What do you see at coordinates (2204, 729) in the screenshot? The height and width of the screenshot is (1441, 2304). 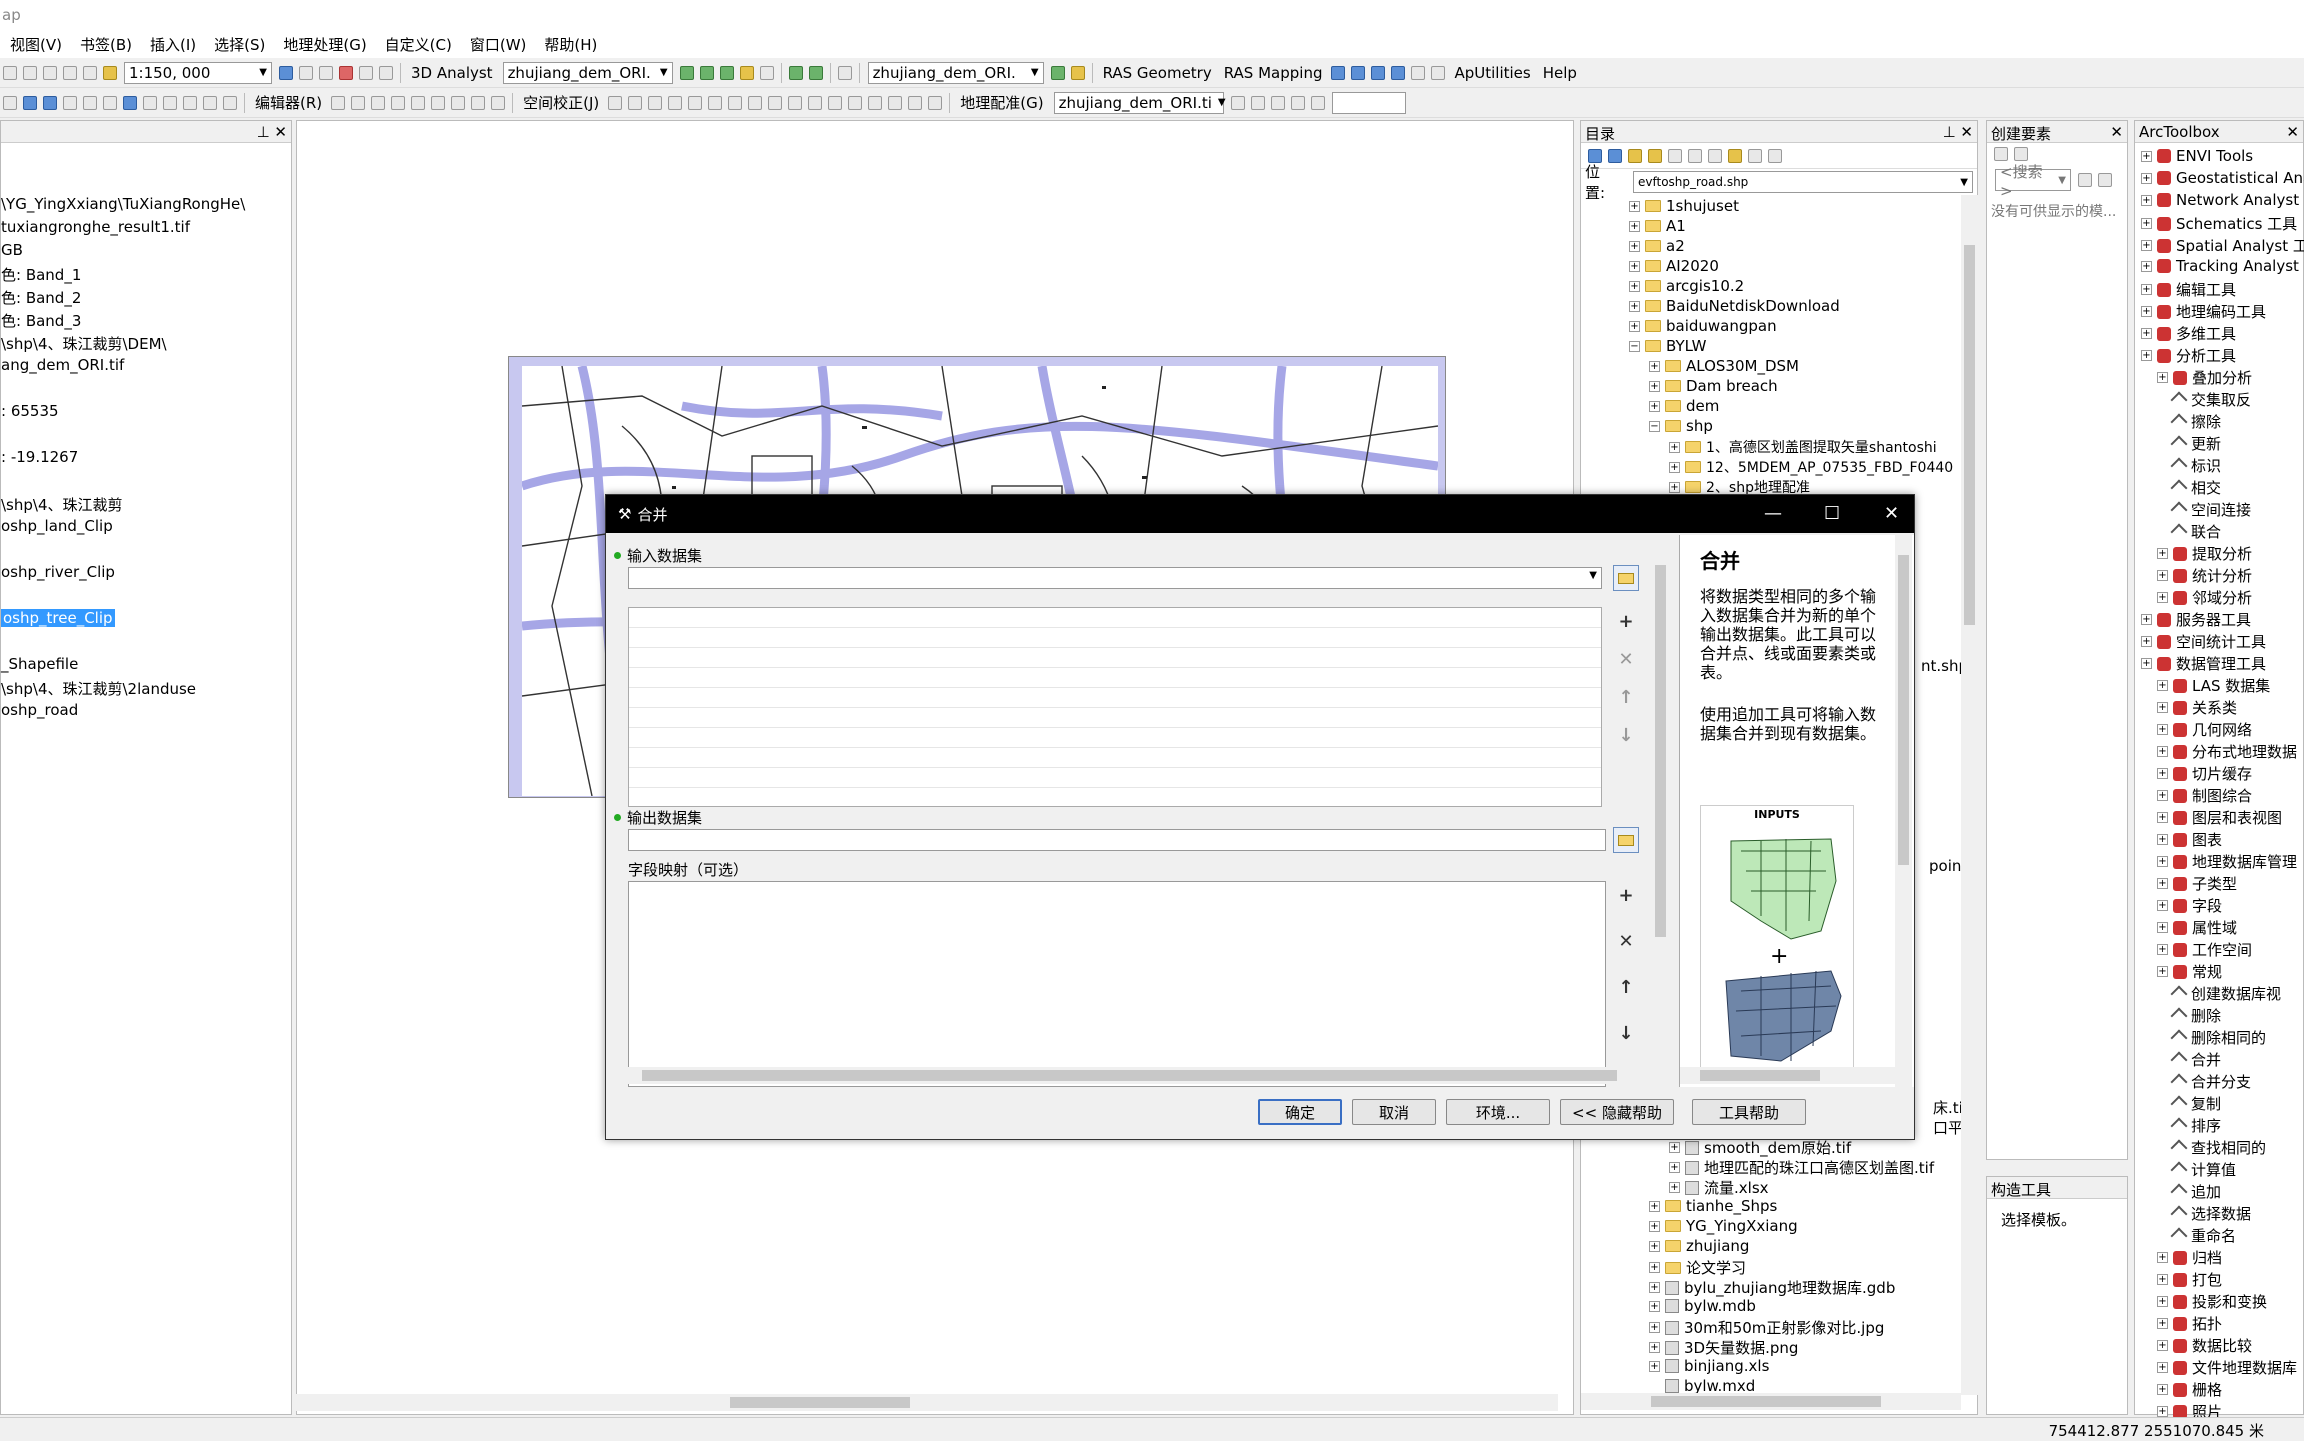 I see `toolbox-item: + 几何网络` at bounding box center [2204, 729].